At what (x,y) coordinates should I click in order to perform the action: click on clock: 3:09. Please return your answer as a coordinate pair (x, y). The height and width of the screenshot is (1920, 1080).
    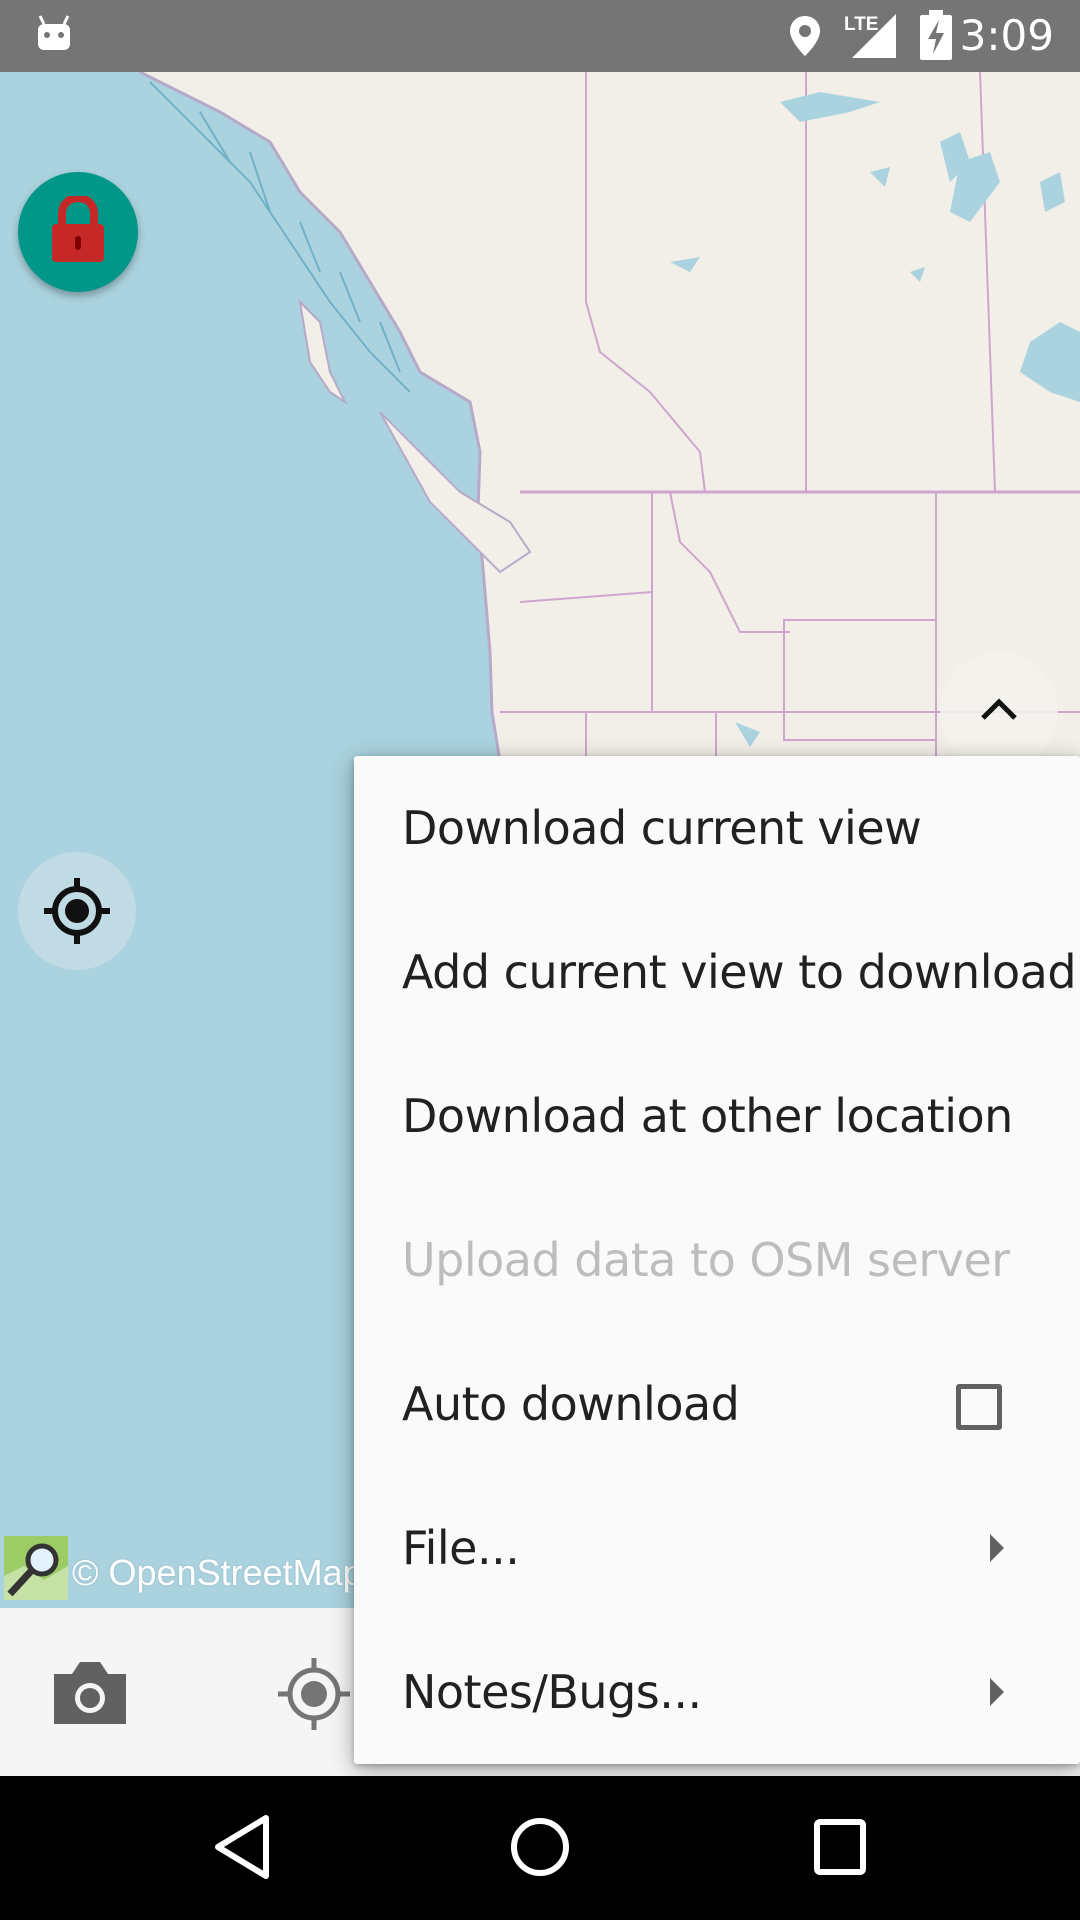
    Looking at the image, I should click on (1006, 35).